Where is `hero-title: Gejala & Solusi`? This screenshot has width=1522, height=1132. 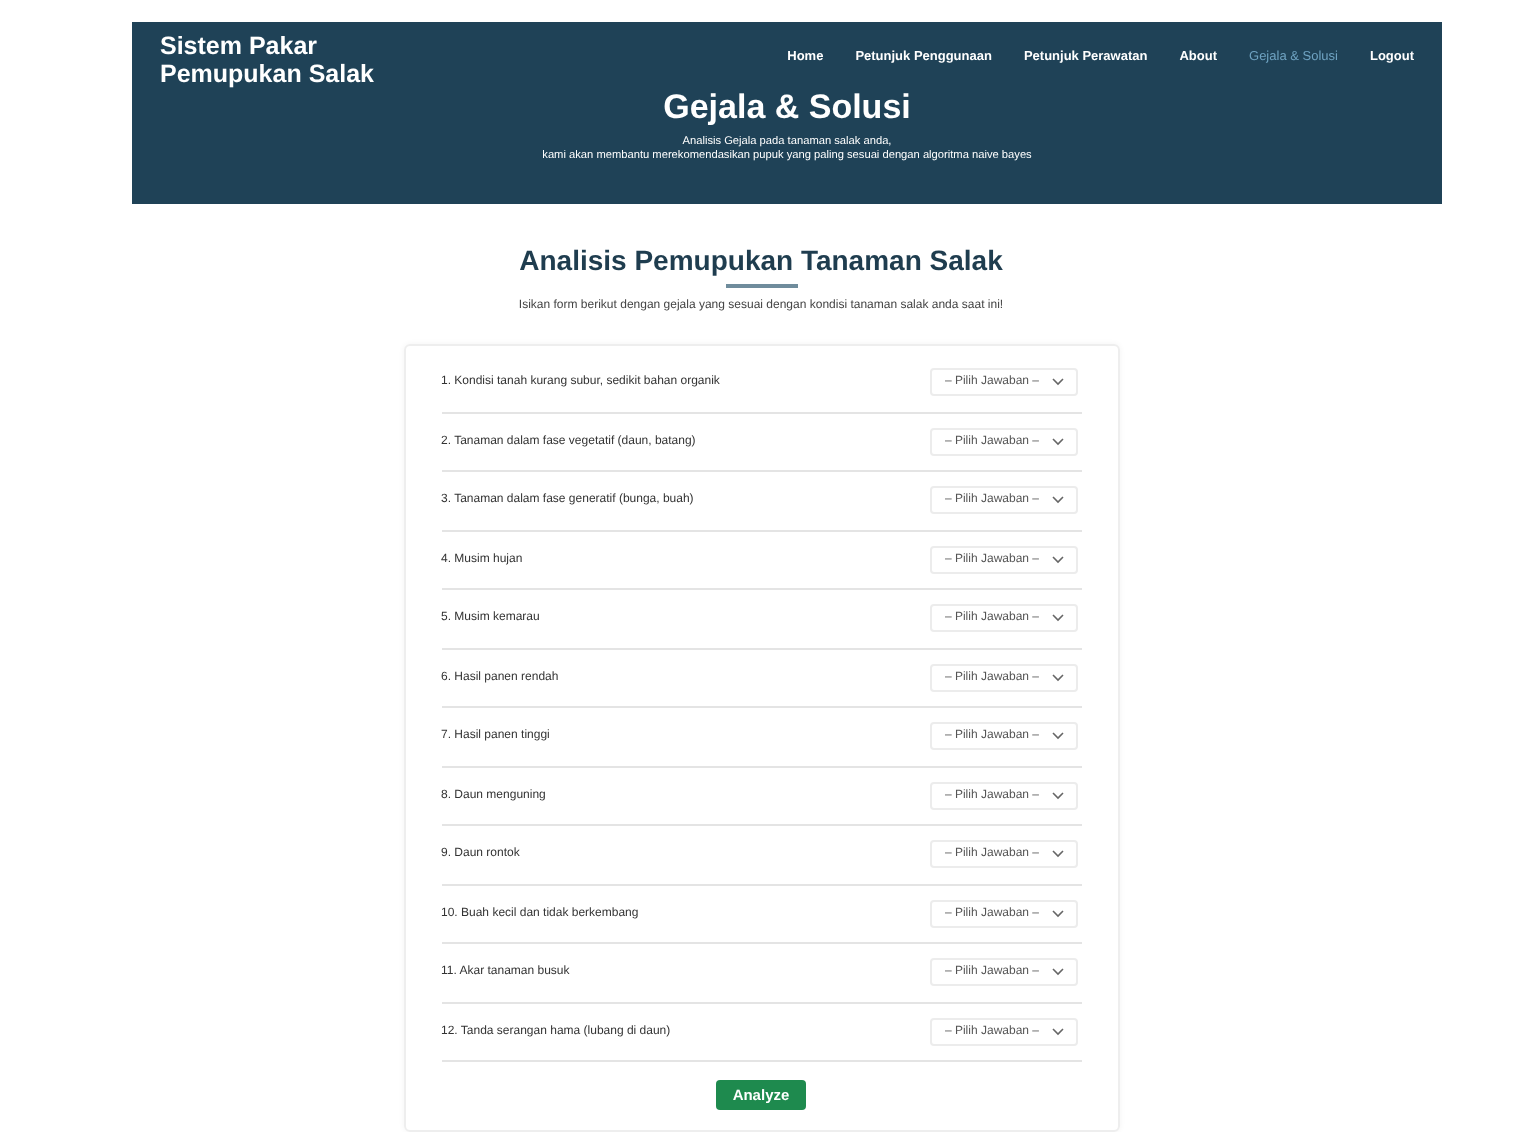
hero-title: Gejala & Solusi is located at coordinates (787, 108).